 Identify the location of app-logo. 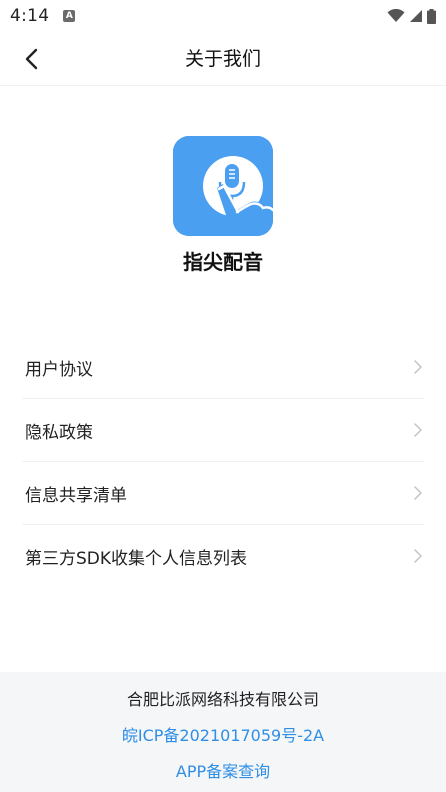
(223, 186).